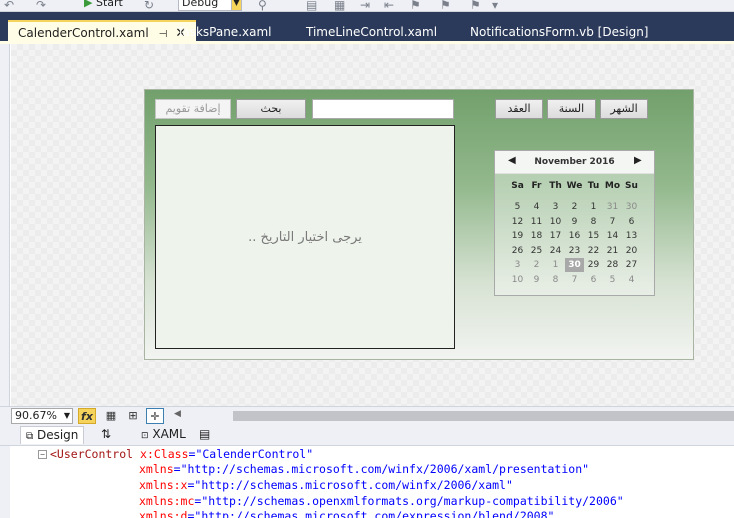  I want to click on play-icon: ▶, so click(88, 4).